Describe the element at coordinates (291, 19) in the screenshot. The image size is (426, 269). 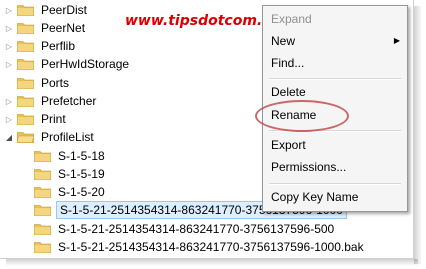
I see `menu-item-expand: Expand` at that location.